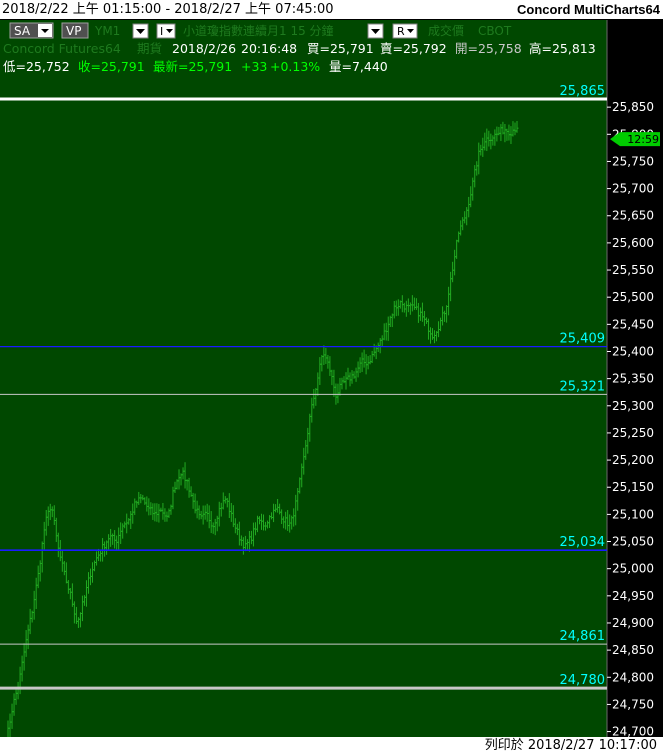 This screenshot has width=663, height=754. I want to click on printed-at: 列印於 2018/2/27 10:17:00, so click(570, 745).